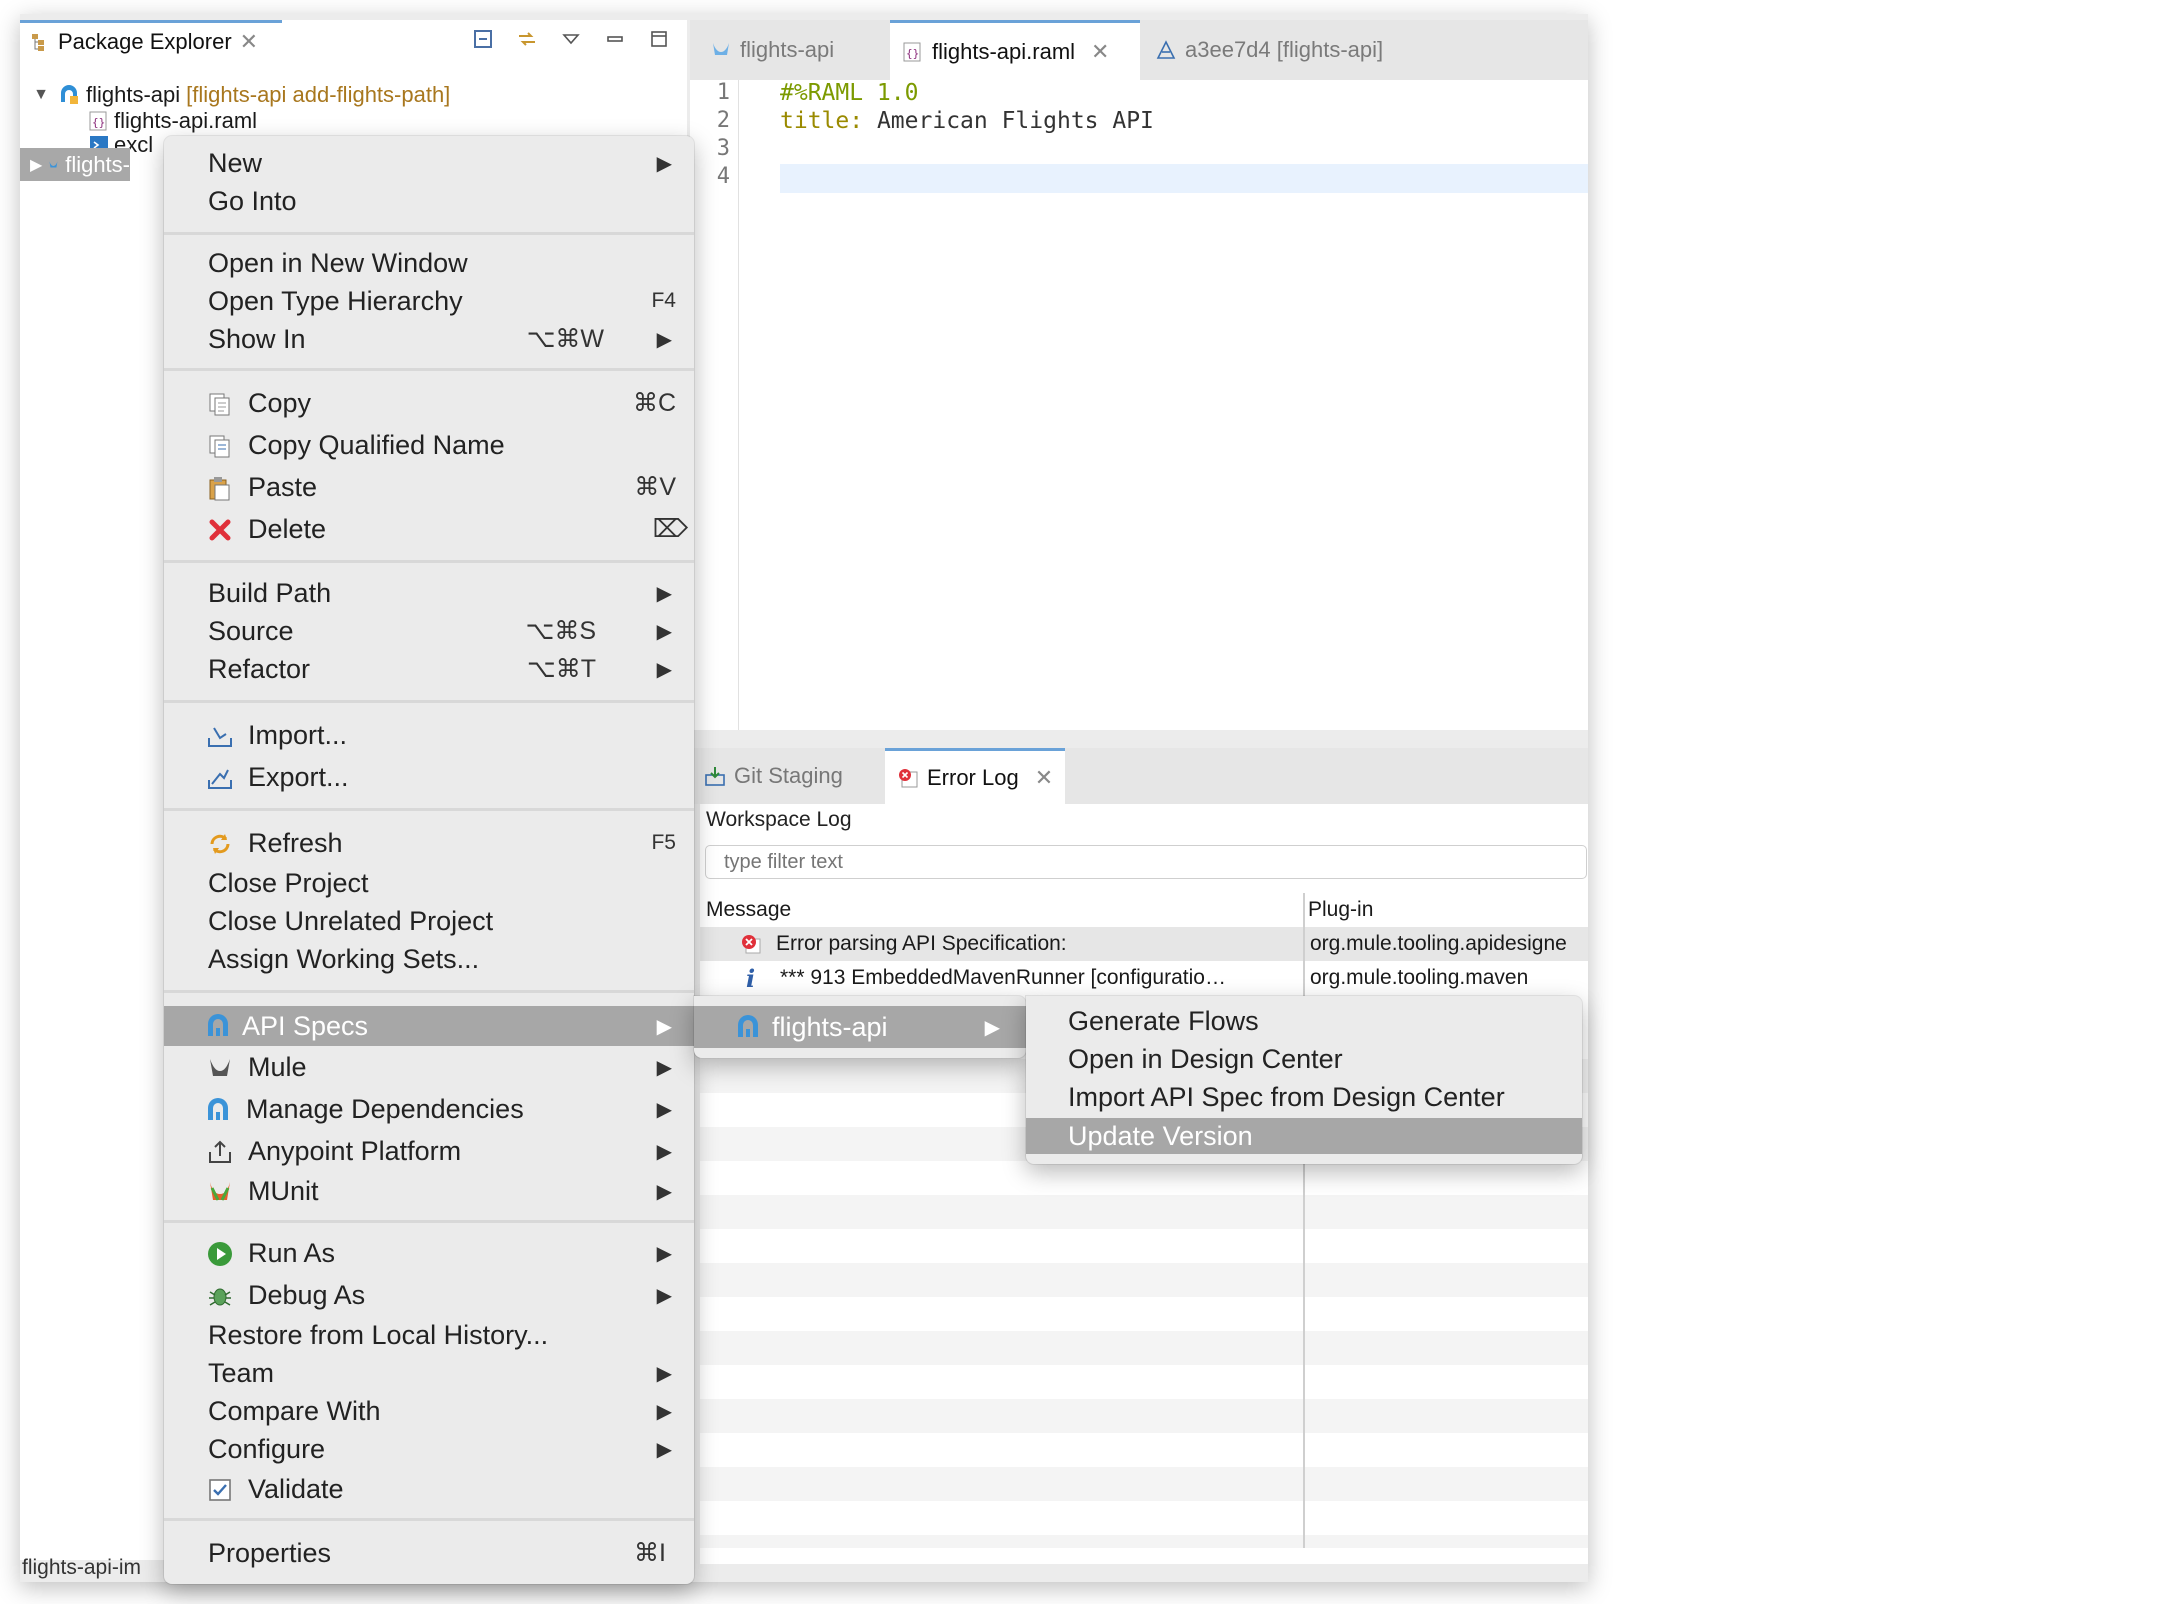 This screenshot has height=1604, width=2162. I want to click on line-number: 3, so click(723, 148).